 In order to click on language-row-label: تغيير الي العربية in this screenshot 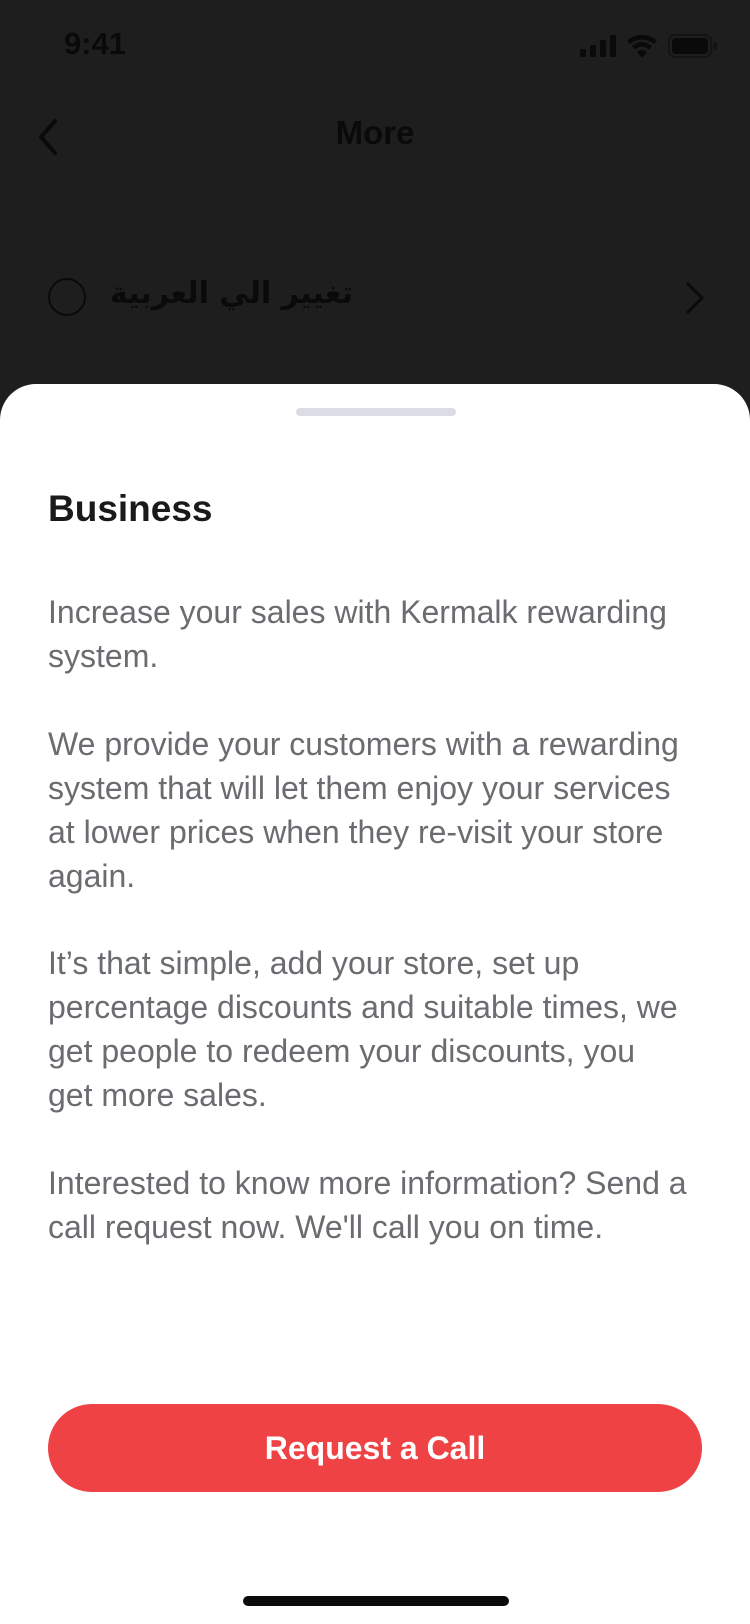, I will do `click(231, 293)`.